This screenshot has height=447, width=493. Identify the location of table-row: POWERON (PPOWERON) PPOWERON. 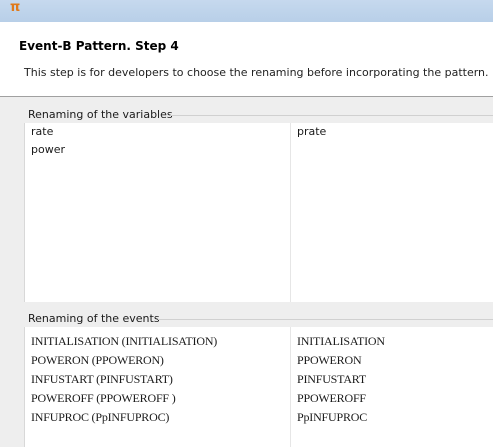
(259, 360).